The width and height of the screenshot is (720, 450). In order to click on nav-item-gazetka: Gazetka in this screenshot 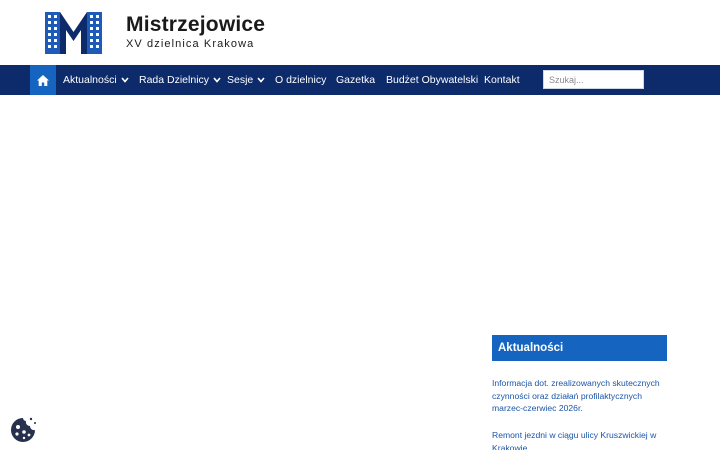, I will do `click(355, 80)`.